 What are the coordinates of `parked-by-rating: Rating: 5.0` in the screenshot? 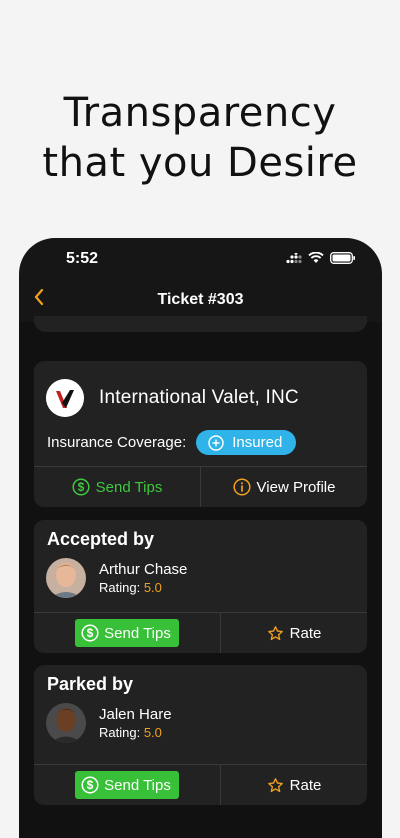 It's located at (135, 733).